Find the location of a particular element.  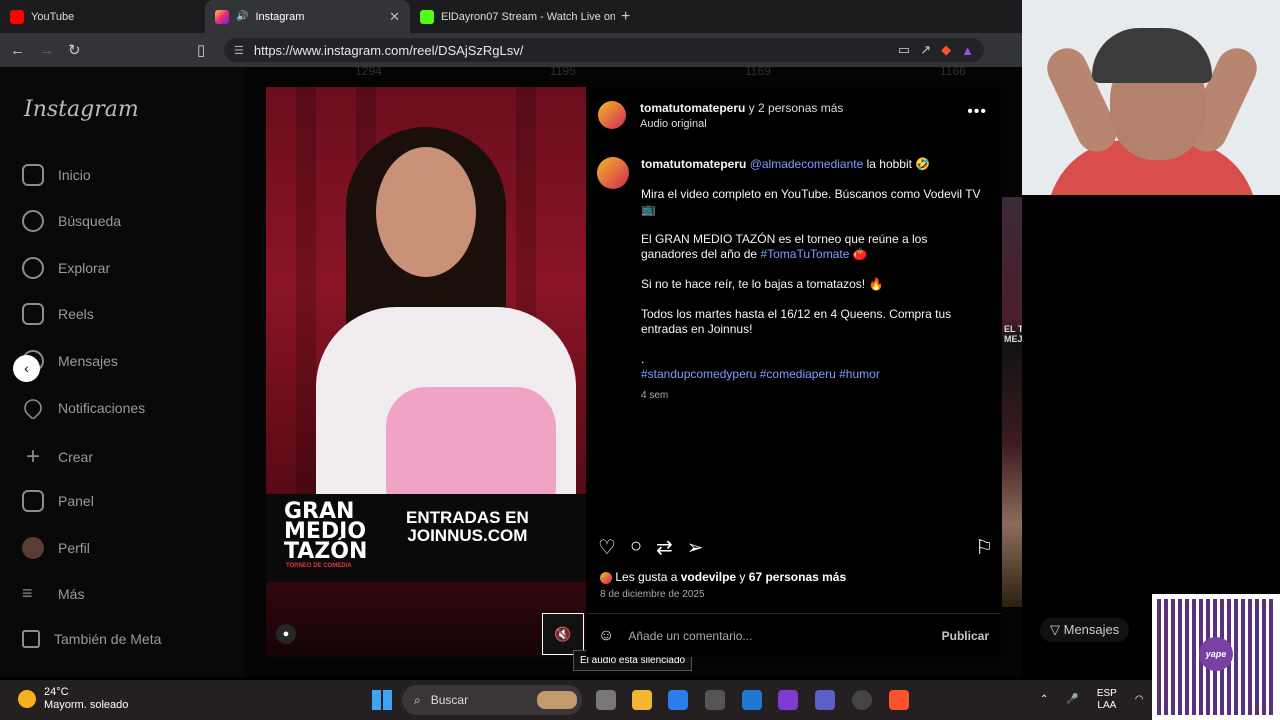

more-options-icon: ••• is located at coordinates (977, 112).